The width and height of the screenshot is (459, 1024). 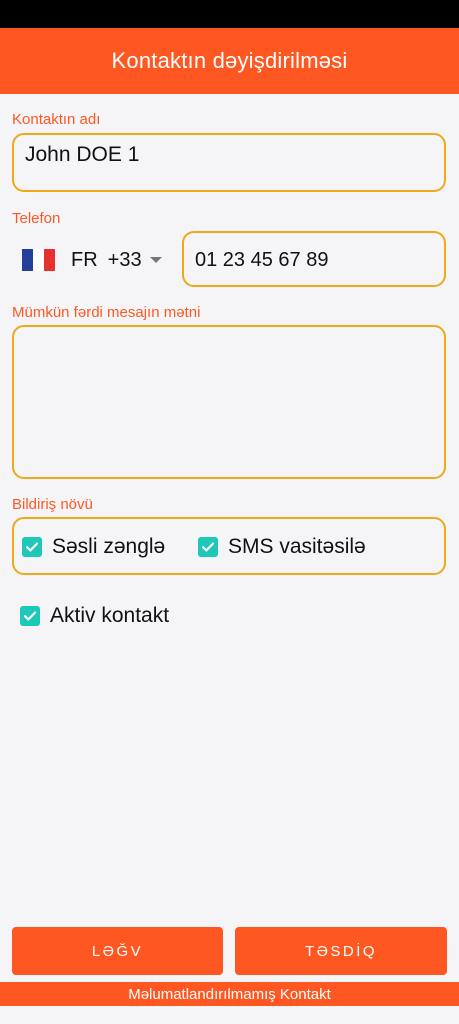 I want to click on active-contact-option: Aktiv kontakt, so click(x=94, y=616).